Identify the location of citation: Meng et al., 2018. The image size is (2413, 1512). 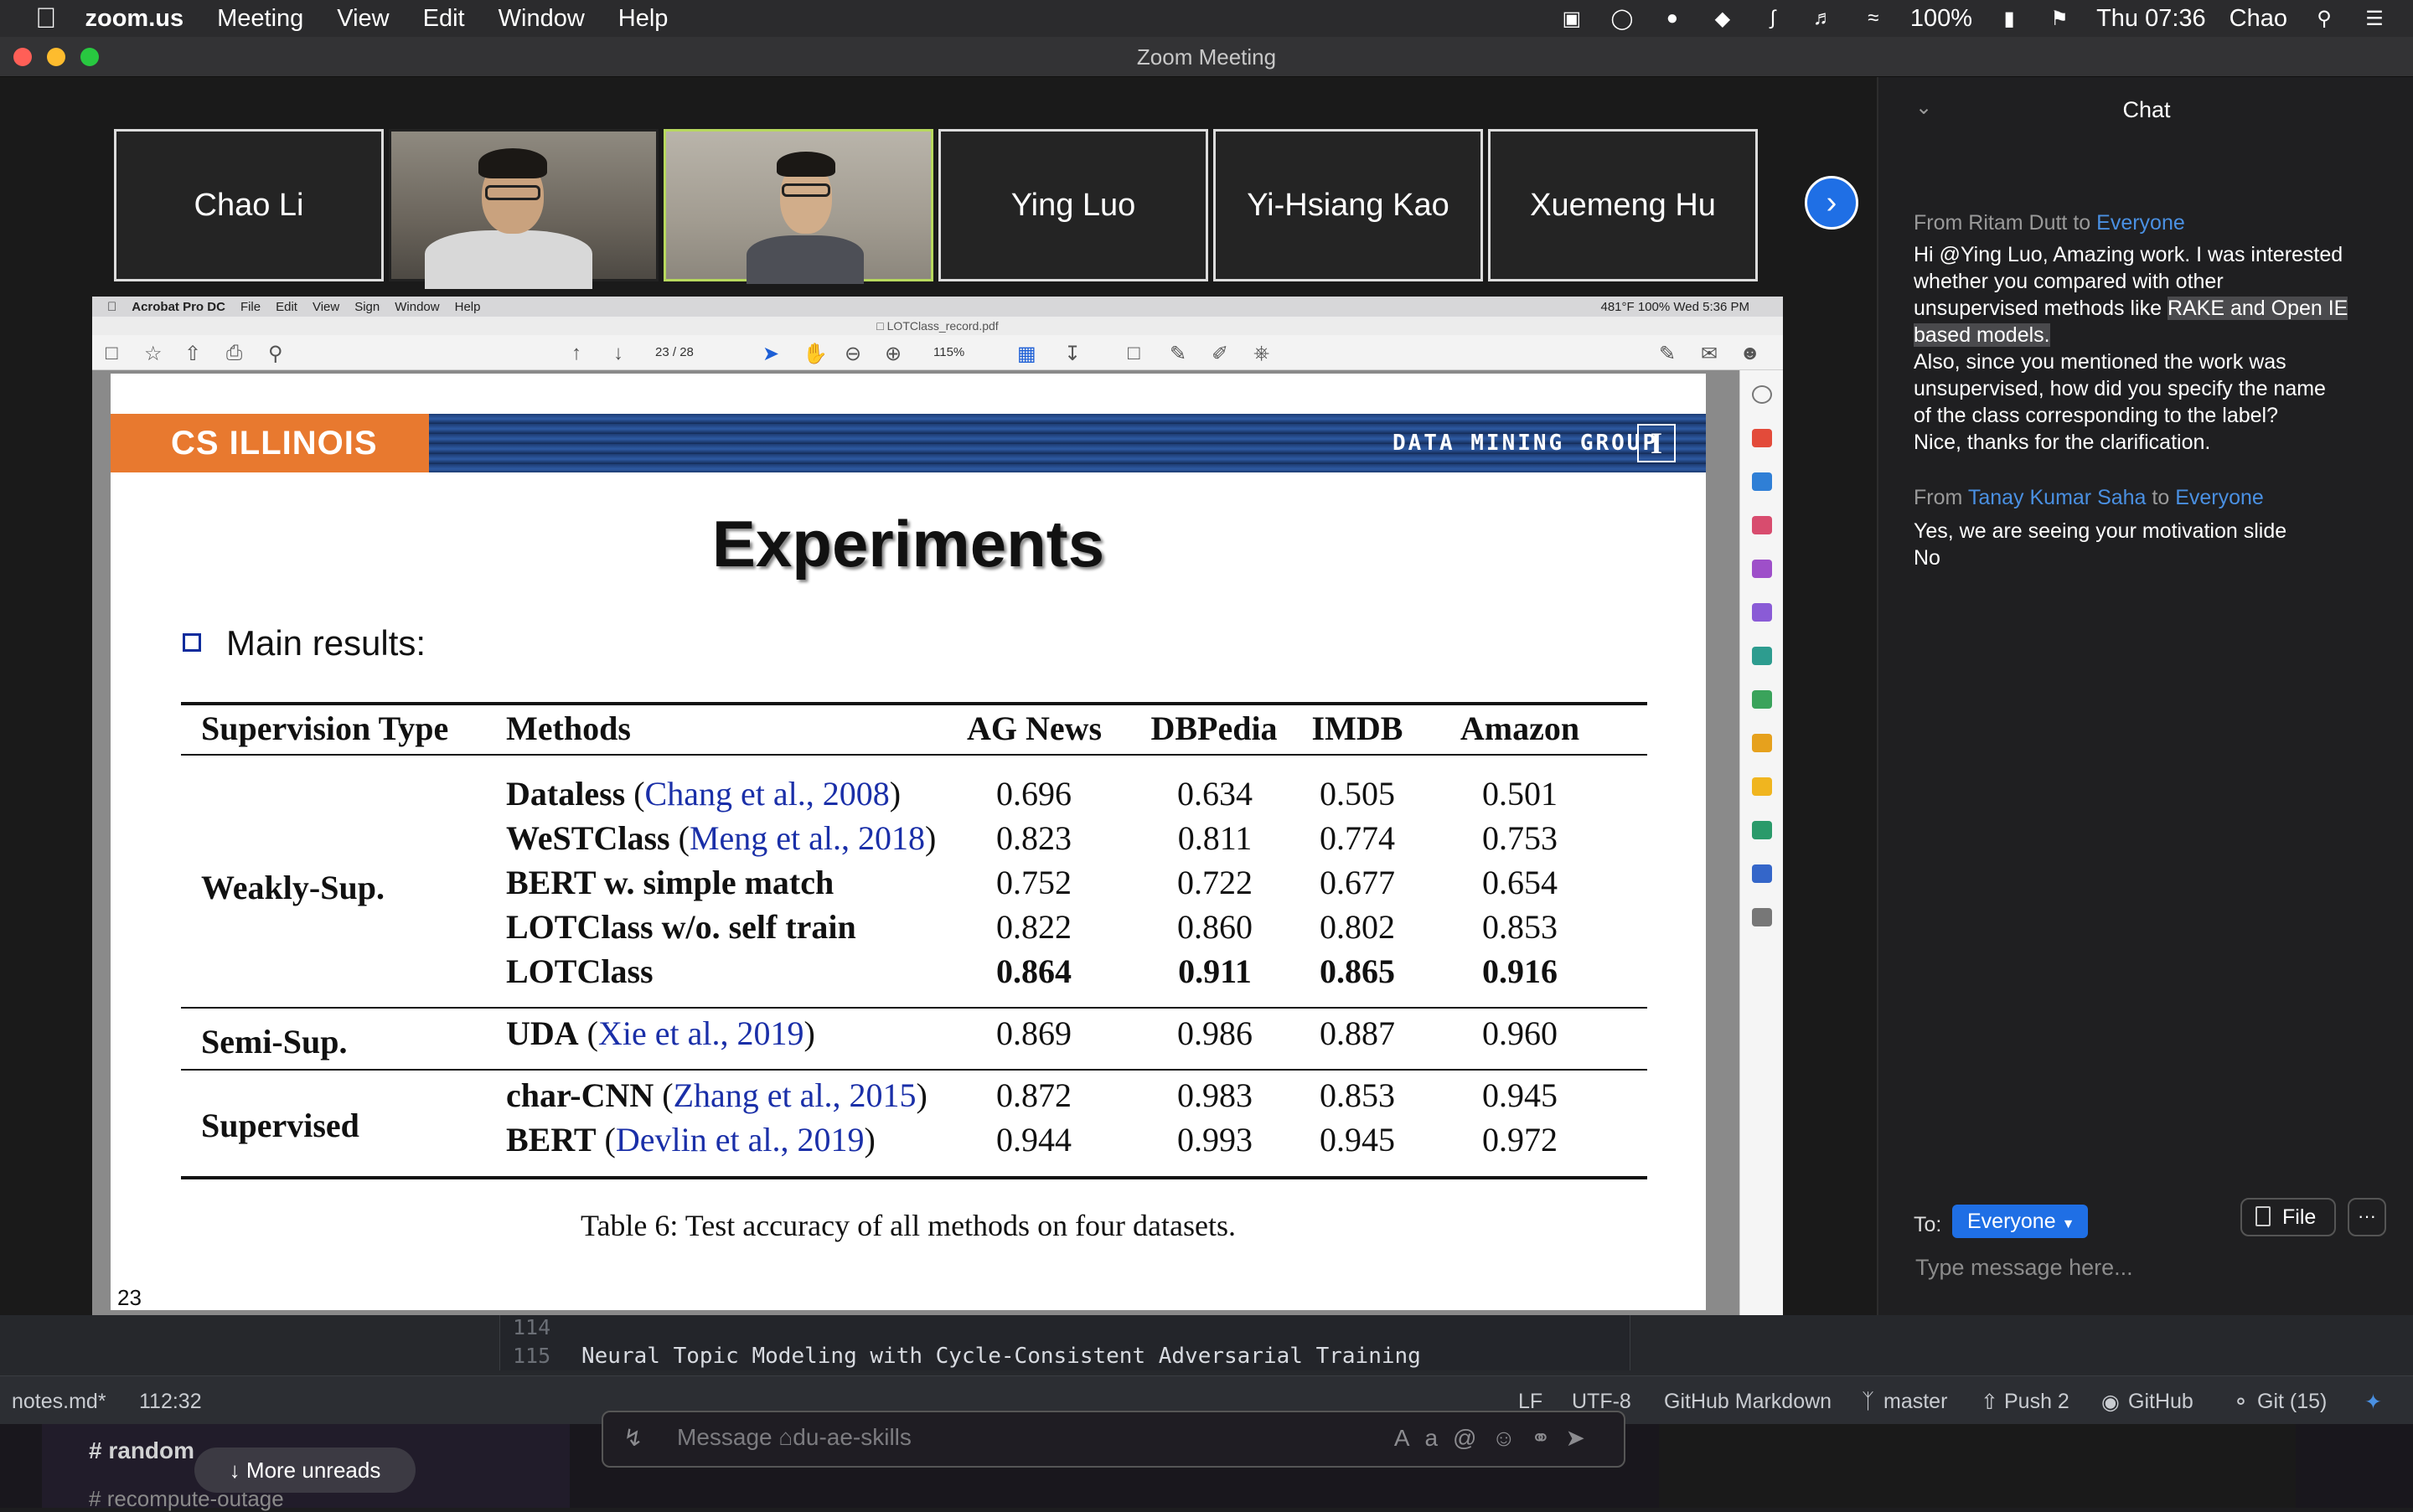
(807, 838).